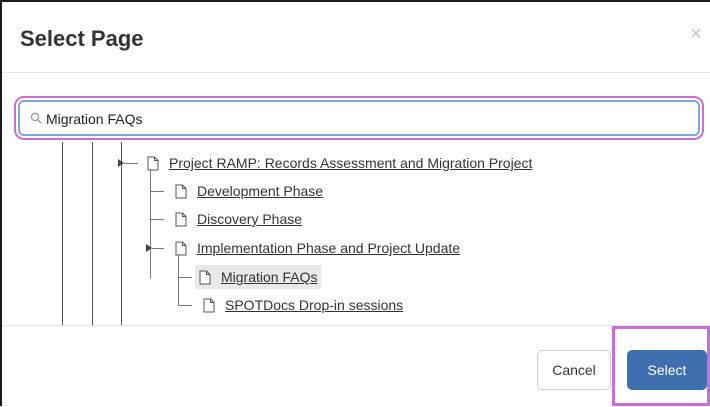  I want to click on search-highlight, so click(359, 118).